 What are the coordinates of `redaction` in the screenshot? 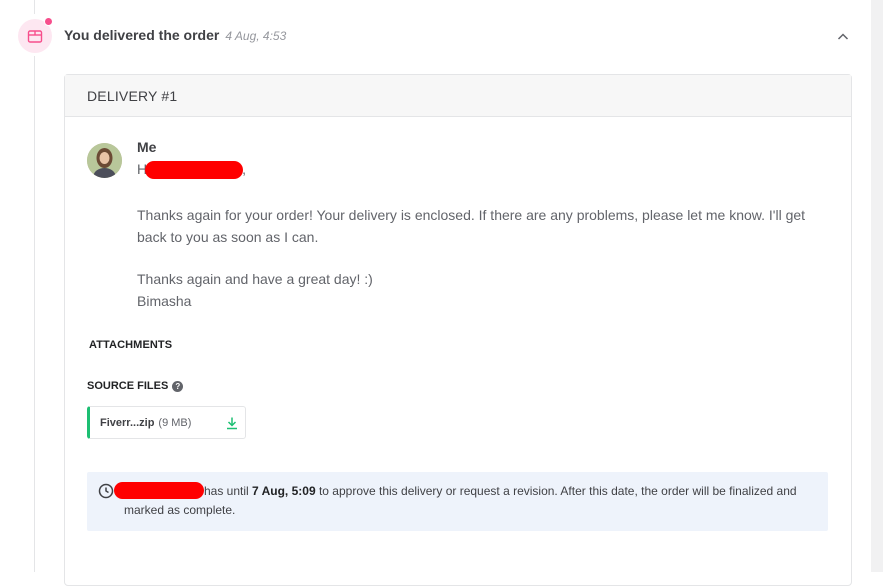 It's located at (194, 170).